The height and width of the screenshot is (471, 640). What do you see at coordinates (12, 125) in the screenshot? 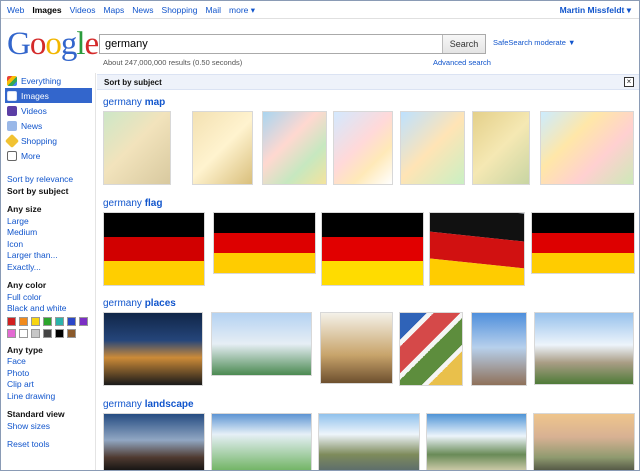
I see `news-icon` at bounding box center [12, 125].